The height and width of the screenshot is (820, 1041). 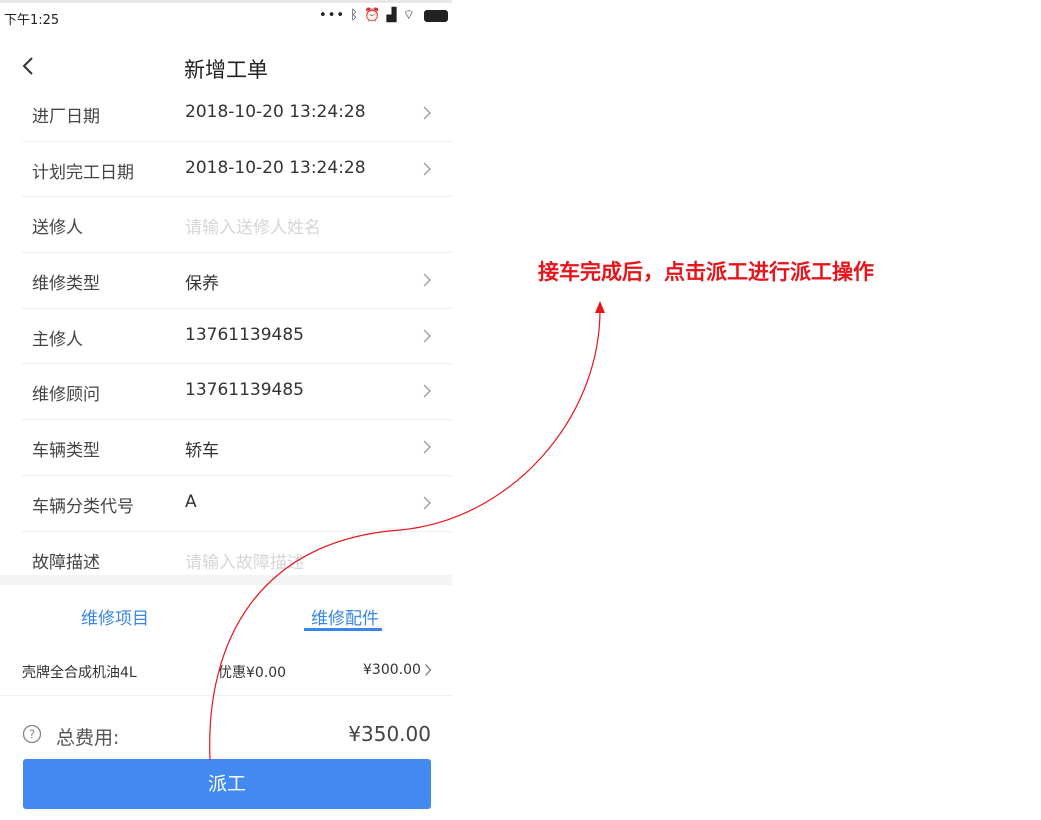 What do you see at coordinates (226, 580) in the screenshot?
I see `section-divider` at bounding box center [226, 580].